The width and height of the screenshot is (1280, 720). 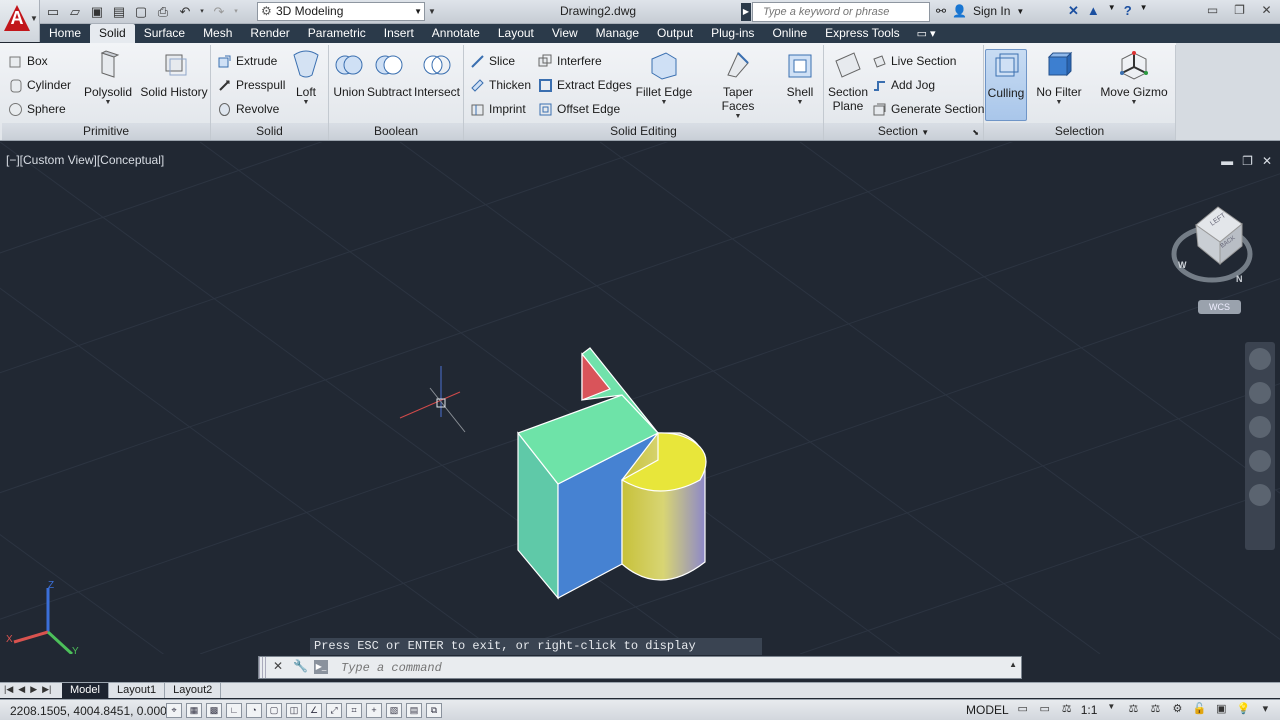 What do you see at coordinates (414, 710) in the screenshot?
I see `quick-properties-icon: ▤` at bounding box center [414, 710].